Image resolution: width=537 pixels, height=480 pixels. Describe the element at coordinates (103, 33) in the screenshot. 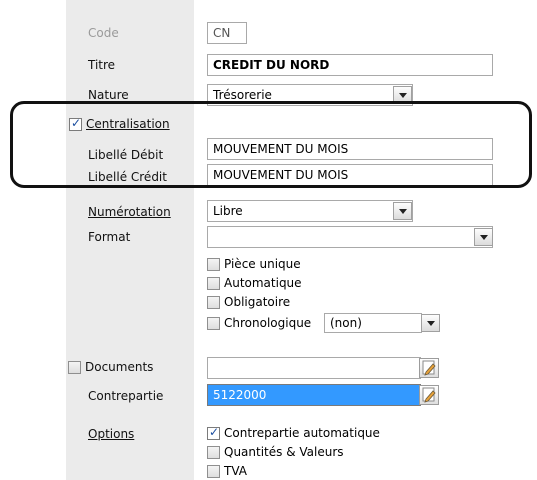

I see `code-label: Code` at that location.